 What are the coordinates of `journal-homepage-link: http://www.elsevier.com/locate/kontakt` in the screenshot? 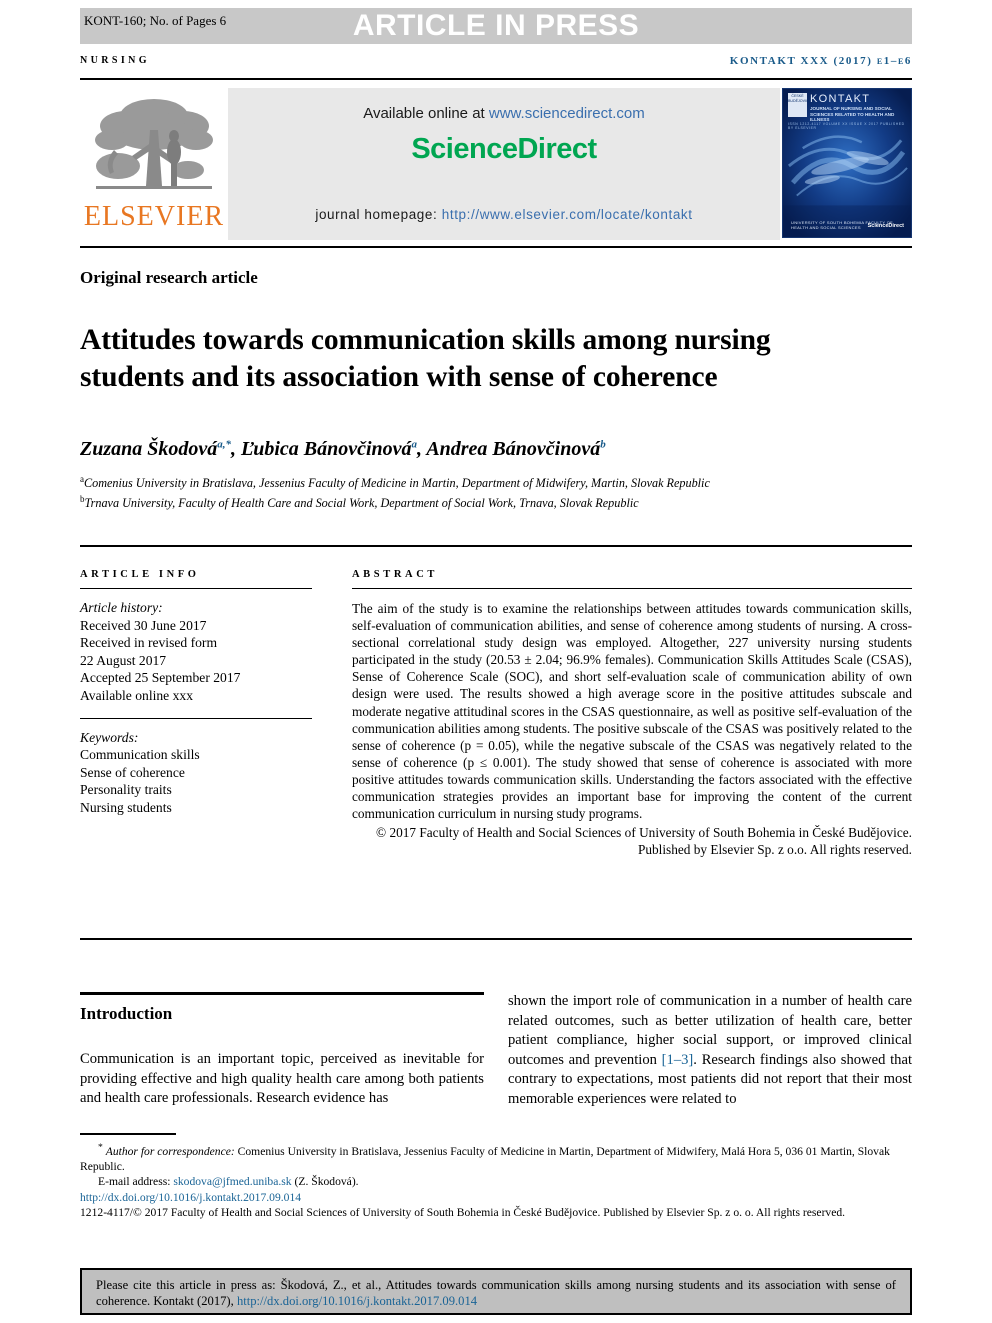 It's located at (567, 214).